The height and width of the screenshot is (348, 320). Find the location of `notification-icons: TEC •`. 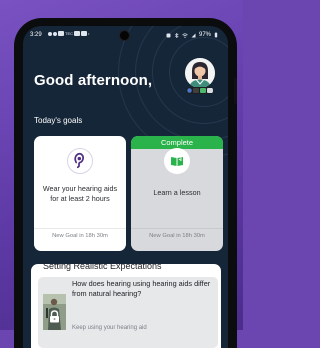

notification-icons: TEC • is located at coordinates (68, 33).